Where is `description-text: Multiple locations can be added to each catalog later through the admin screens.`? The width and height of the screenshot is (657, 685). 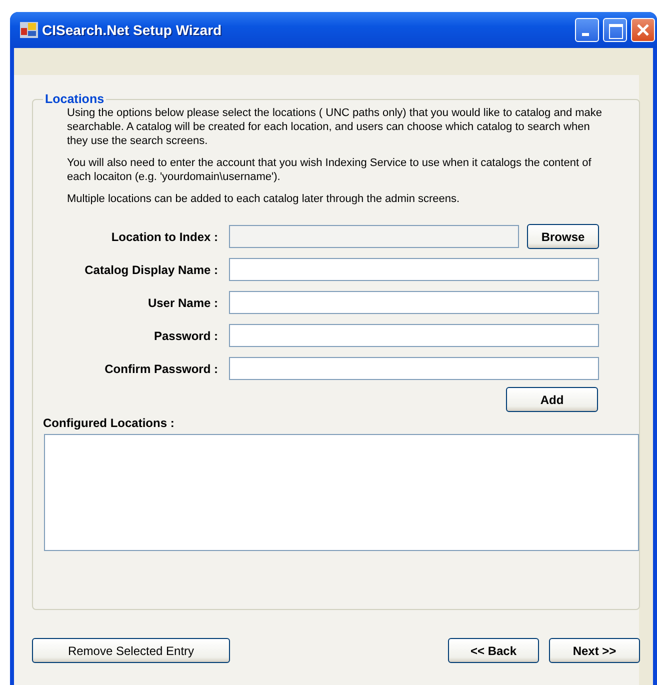 description-text: Multiple locations can be added to each catalog later through the admin screens. is located at coordinates (264, 199).